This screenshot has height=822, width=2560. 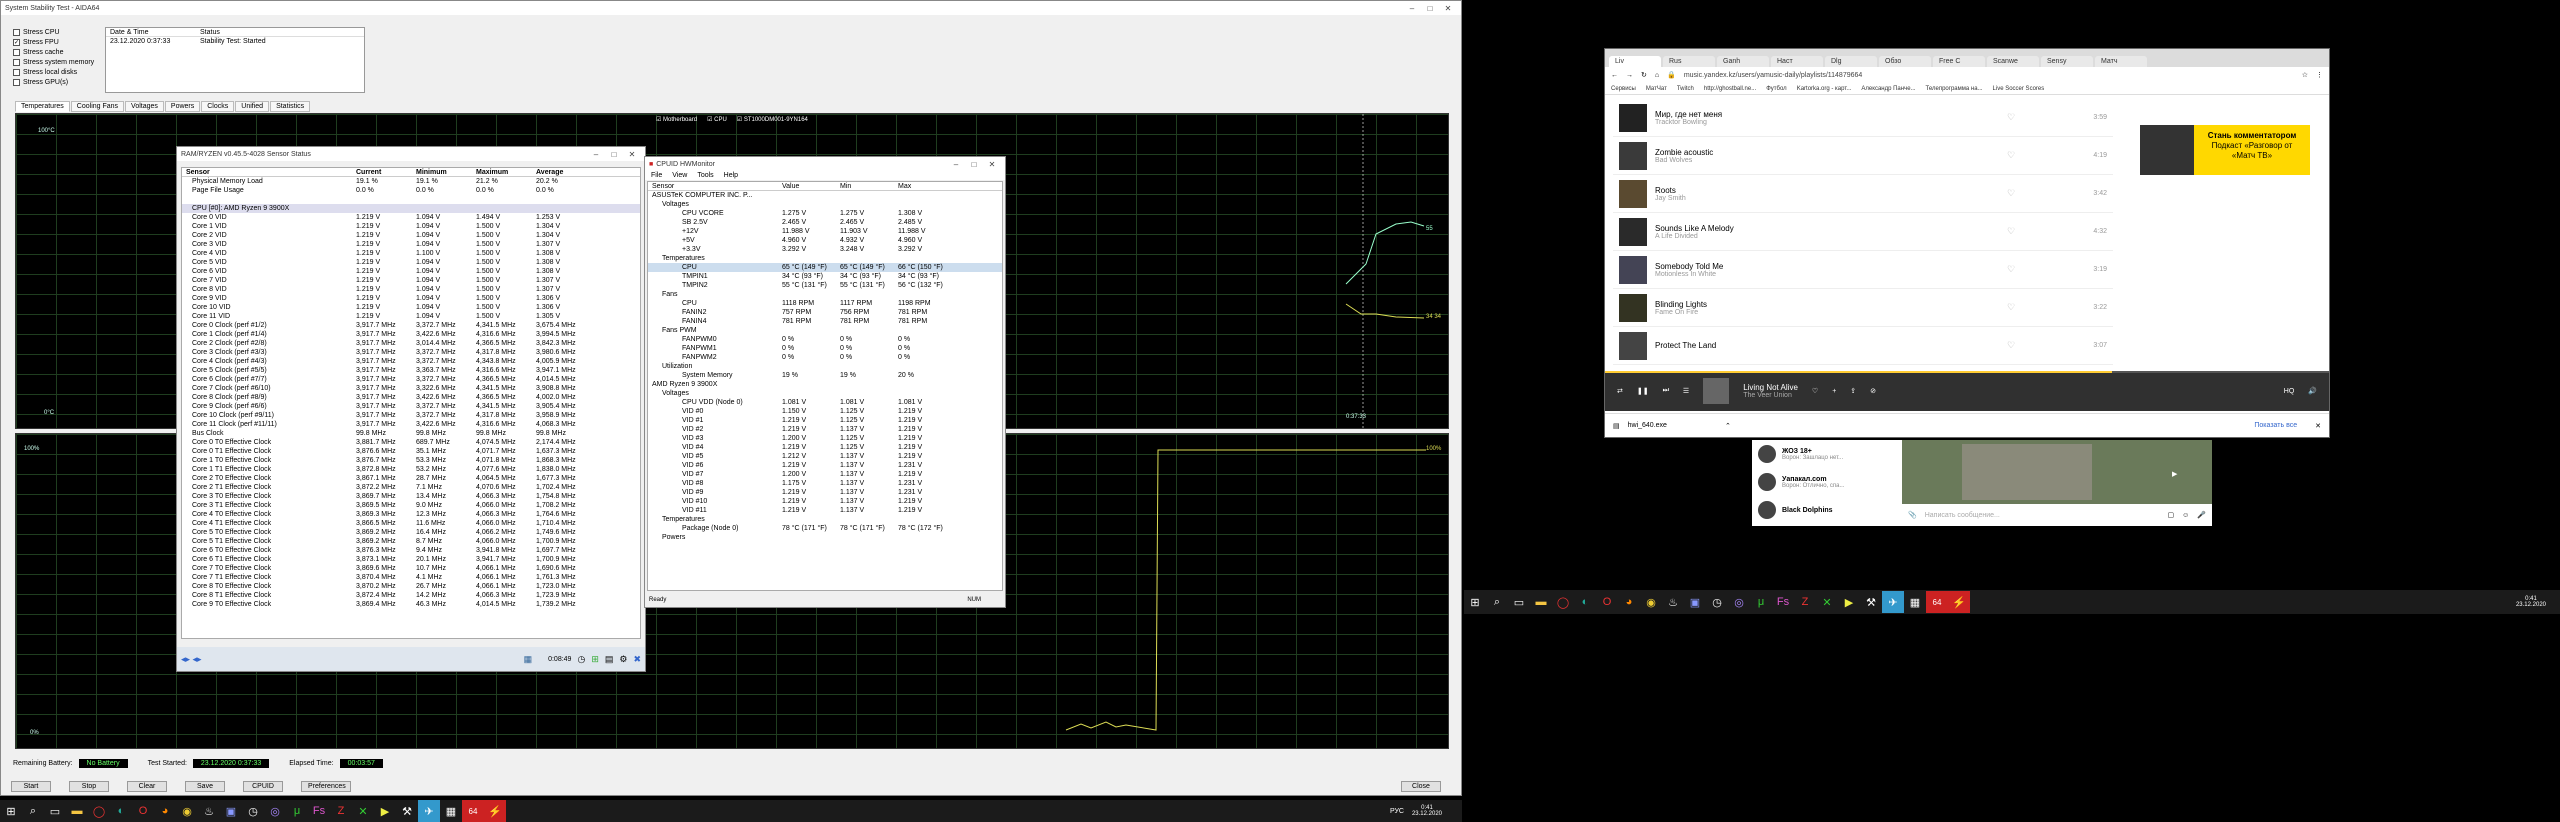 What do you see at coordinates (1643, 391) in the screenshot?
I see `pause-icon: ❚❚` at bounding box center [1643, 391].